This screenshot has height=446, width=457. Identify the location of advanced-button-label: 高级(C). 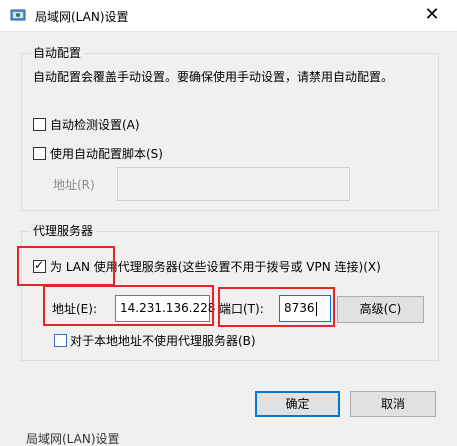
(380, 309).